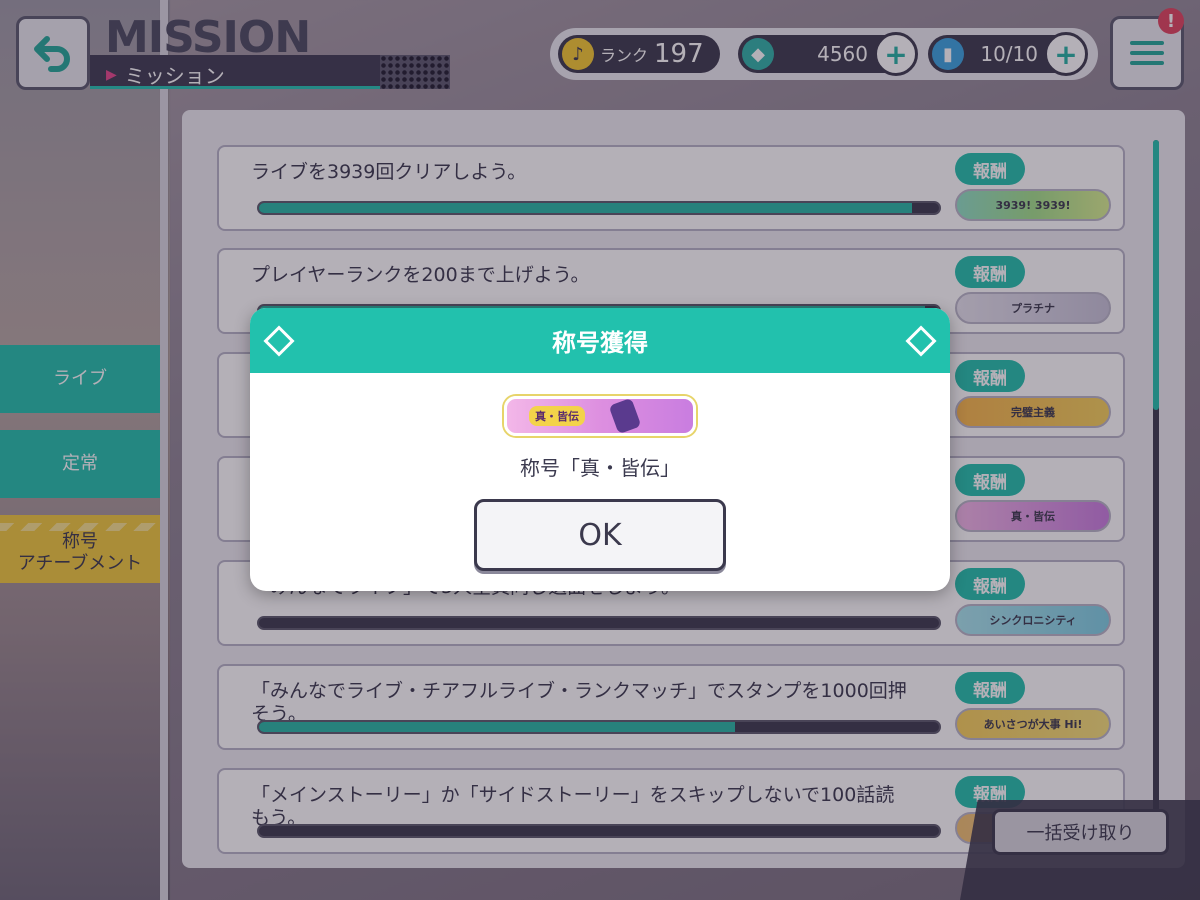  I want to click on dialog-caption: 称号「真・皆伝」, so click(600, 468).